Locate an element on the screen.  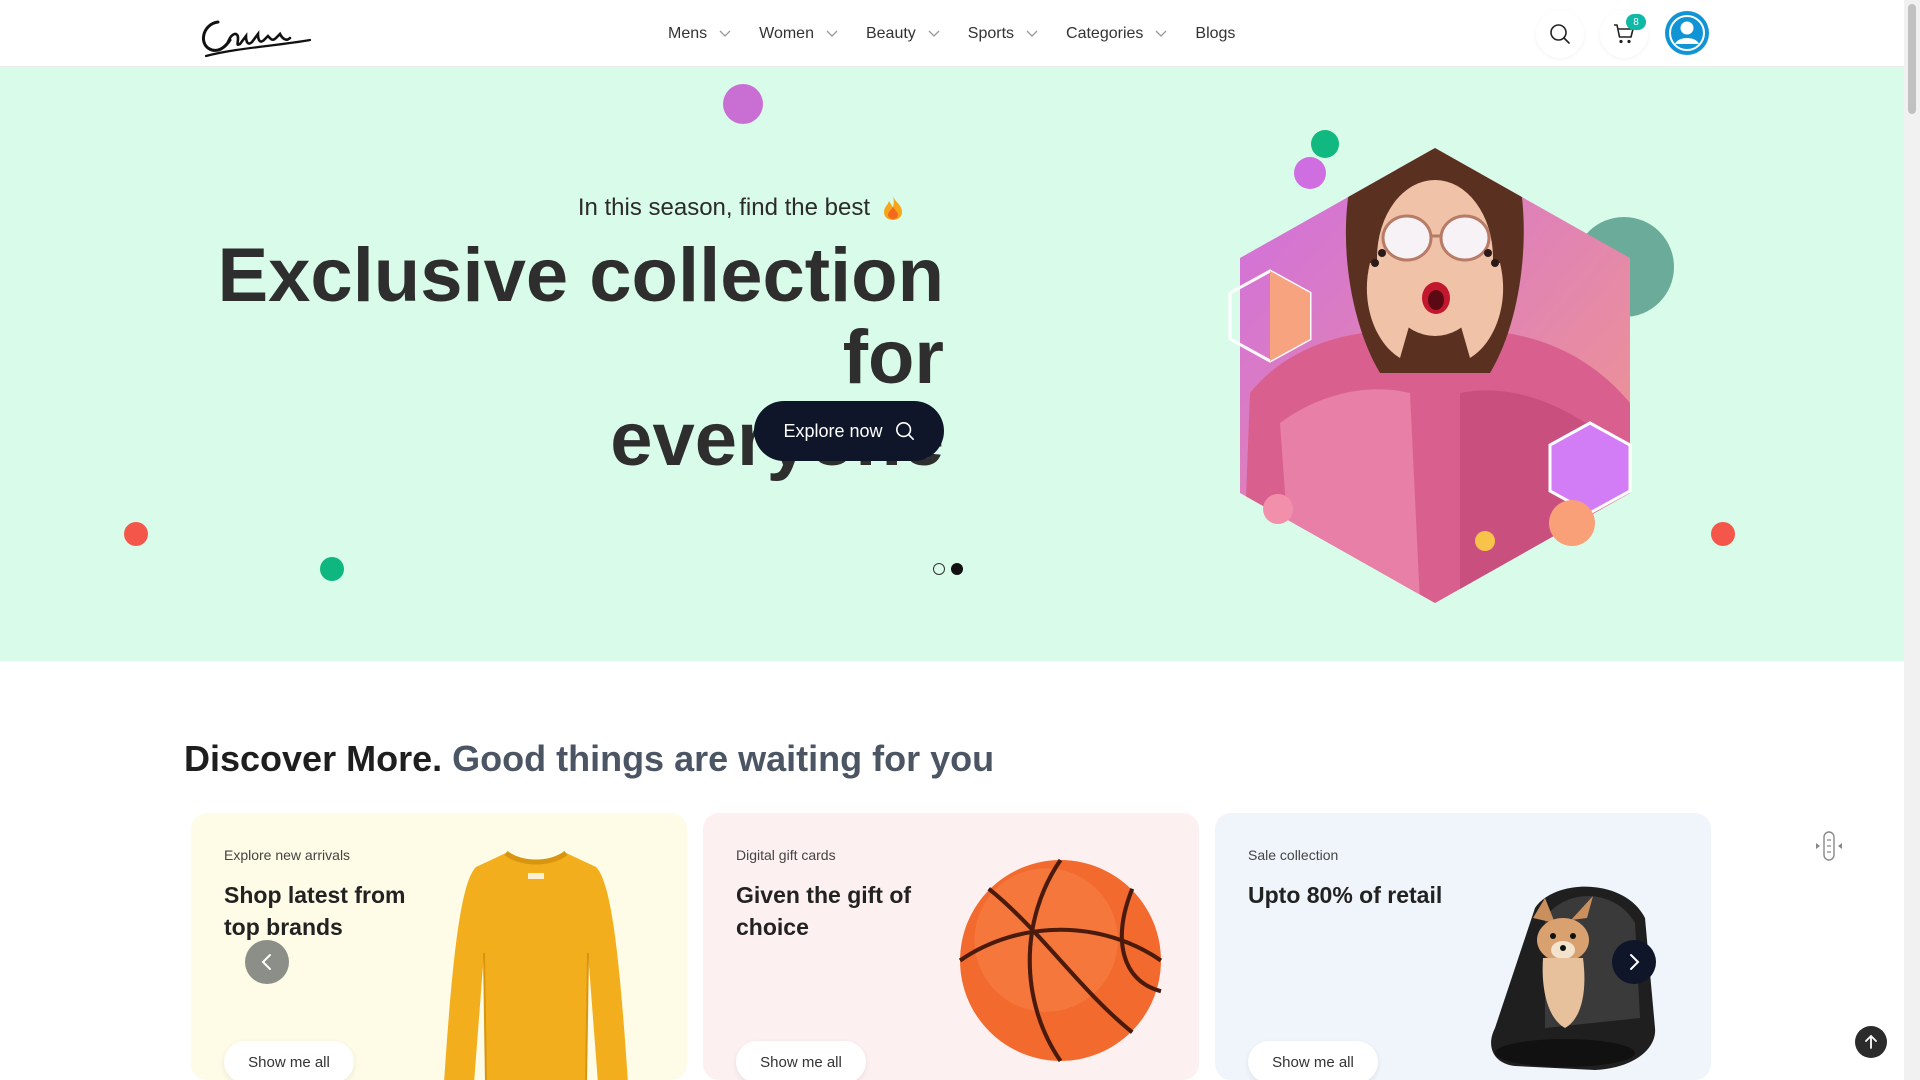
card-title: Upto 80% of retail is located at coordinates (1345, 895).